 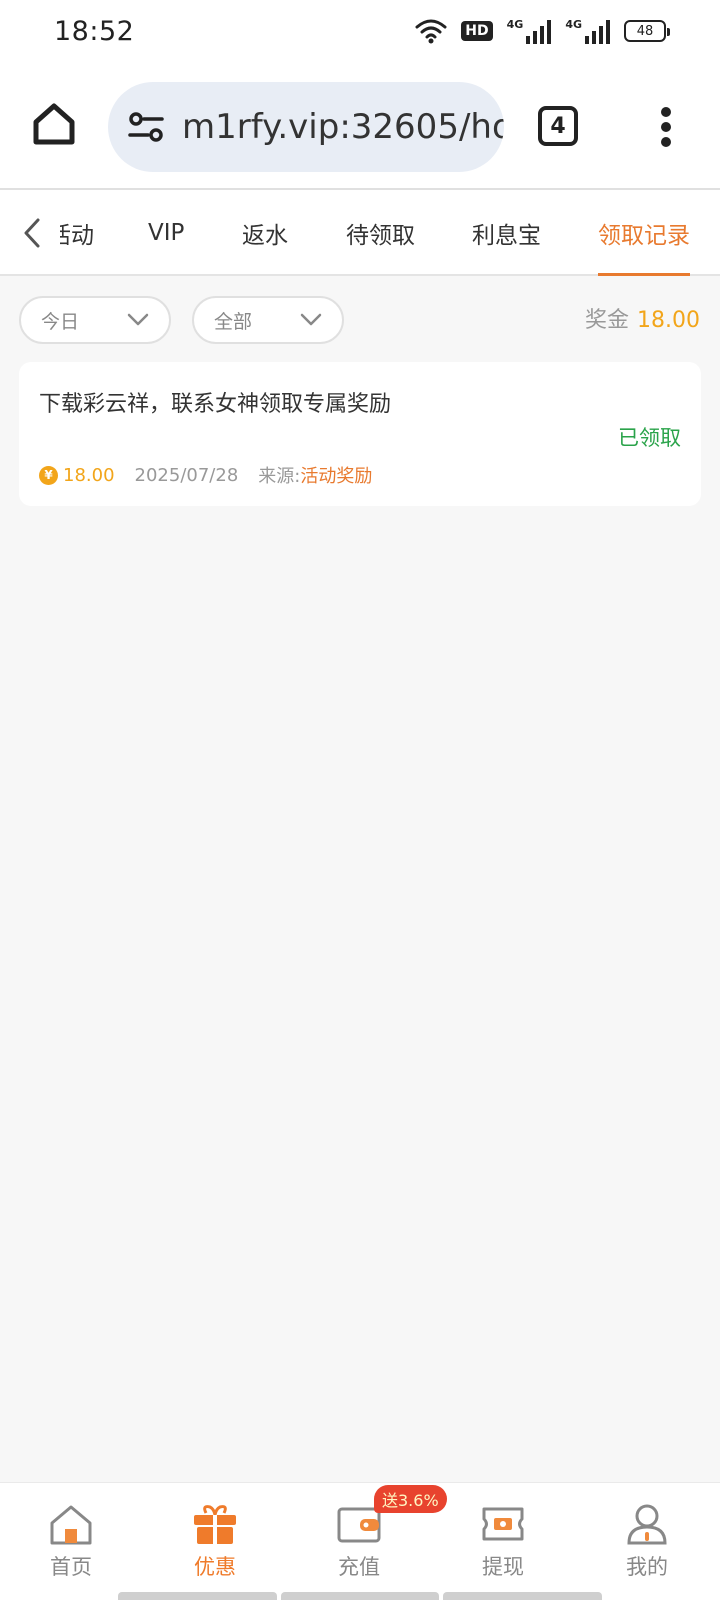 I want to click on category-tabs: 活动 VIP 返水 待领取 利息宝 领取记录, so click(x=360, y=233).